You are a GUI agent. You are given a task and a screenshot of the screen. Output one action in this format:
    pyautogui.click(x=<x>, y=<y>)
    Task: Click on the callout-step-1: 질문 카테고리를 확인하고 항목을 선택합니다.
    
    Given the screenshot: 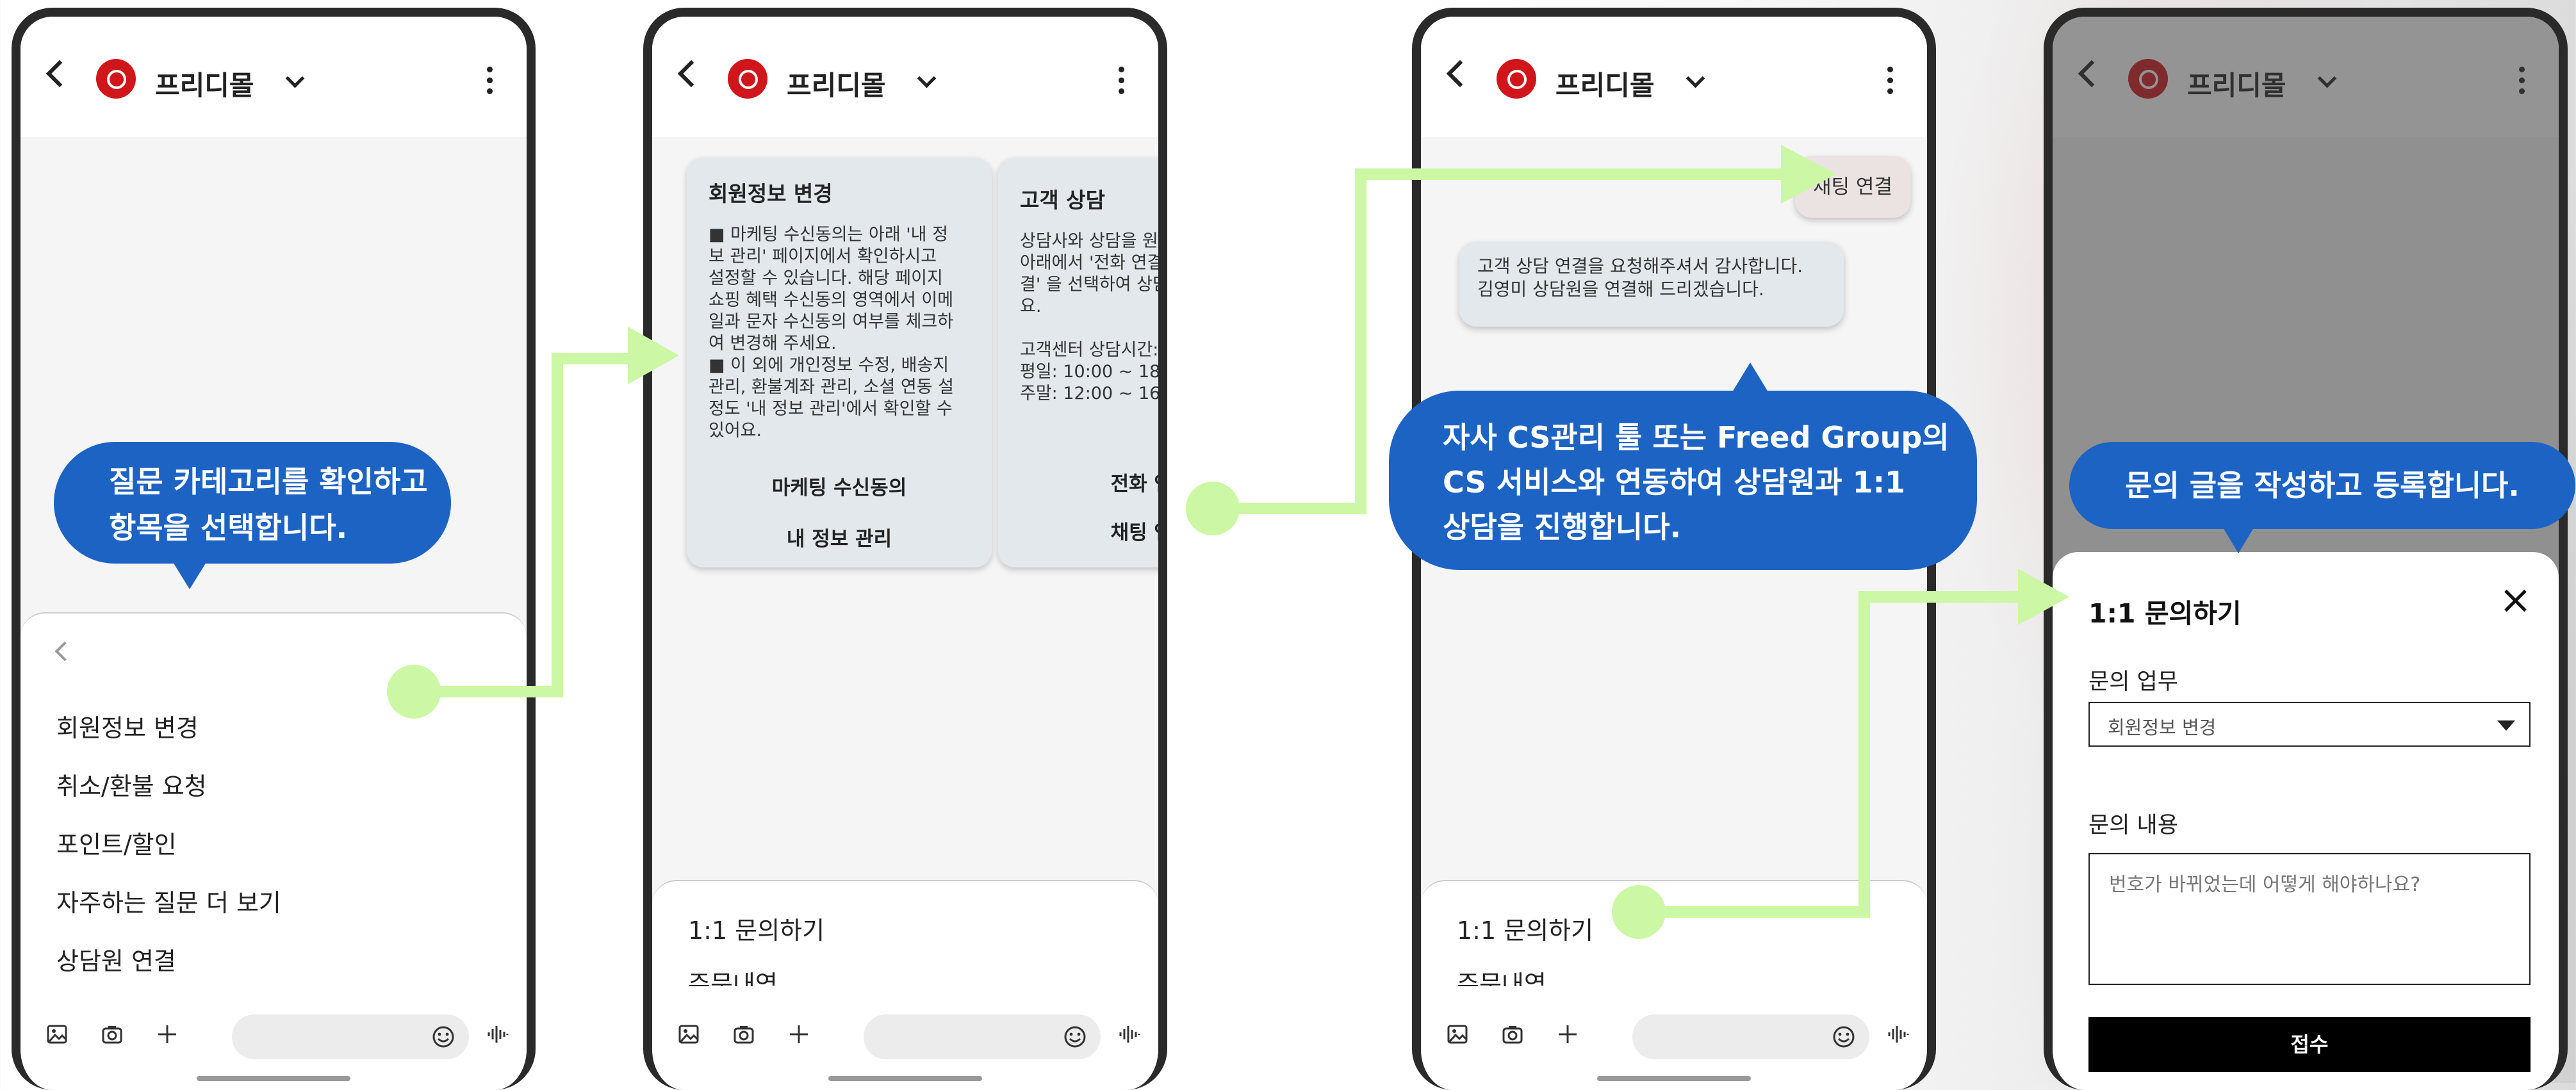 What is the action you would take?
    pyautogui.click(x=252, y=503)
    